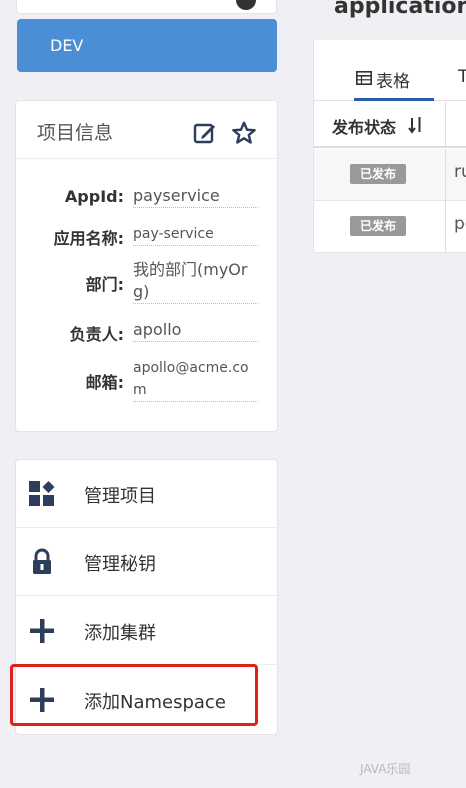  I want to click on sort-icon, so click(416, 125).